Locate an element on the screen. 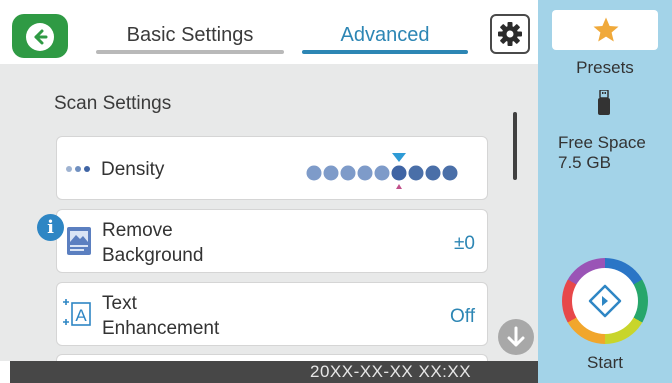 Image resolution: width=672 pixels, height=383 pixels. remove-background-label-line2: Background is located at coordinates (153, 255).